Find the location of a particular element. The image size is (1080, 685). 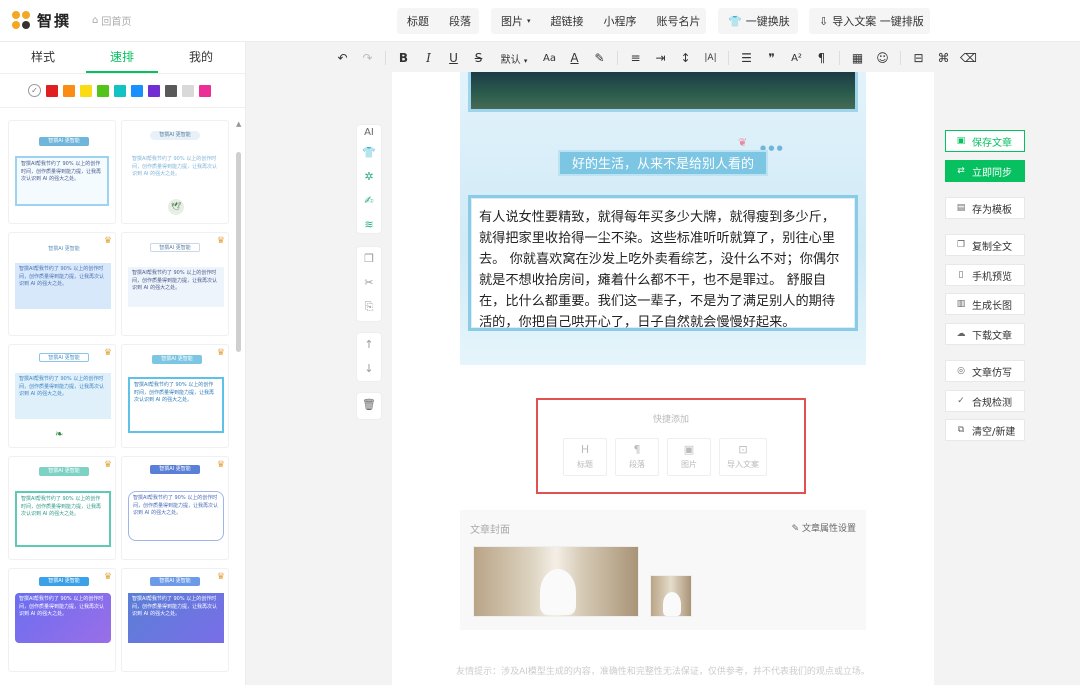

tab-styles: 样式 is located at coordinates (43, 57).